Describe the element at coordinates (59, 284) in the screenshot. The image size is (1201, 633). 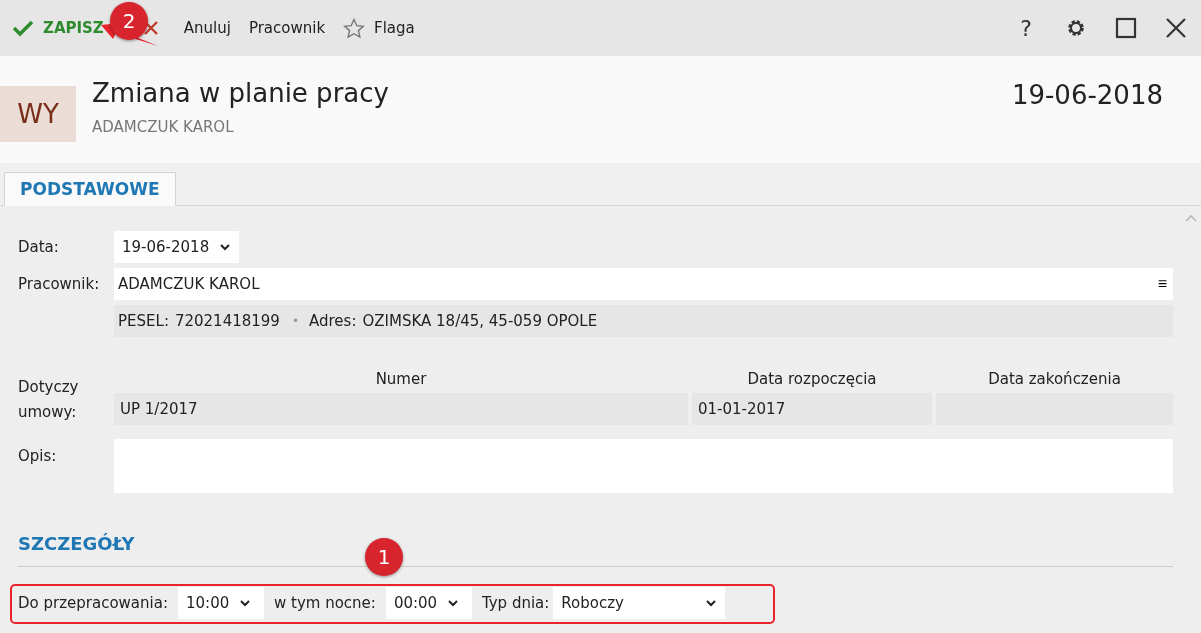
I see `field-label: Pracownik:` at that location.